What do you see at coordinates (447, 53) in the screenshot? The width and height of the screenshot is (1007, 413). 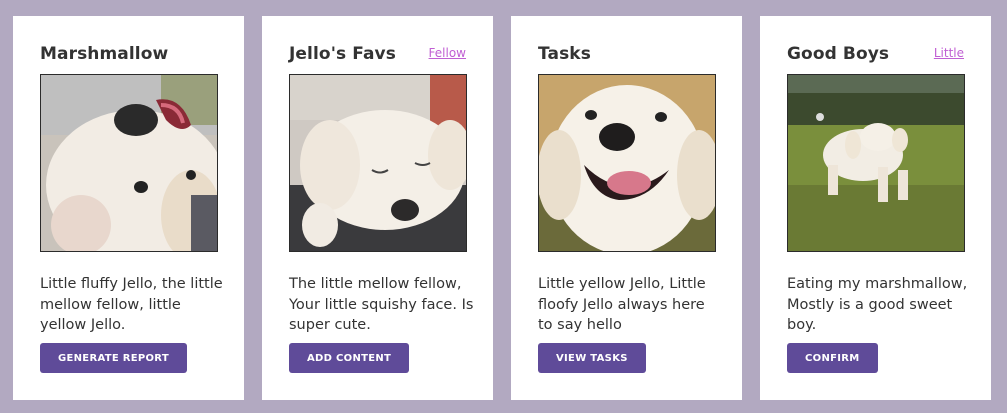 I see `fellow-link: Fellow` at bounding box center [447, 53].